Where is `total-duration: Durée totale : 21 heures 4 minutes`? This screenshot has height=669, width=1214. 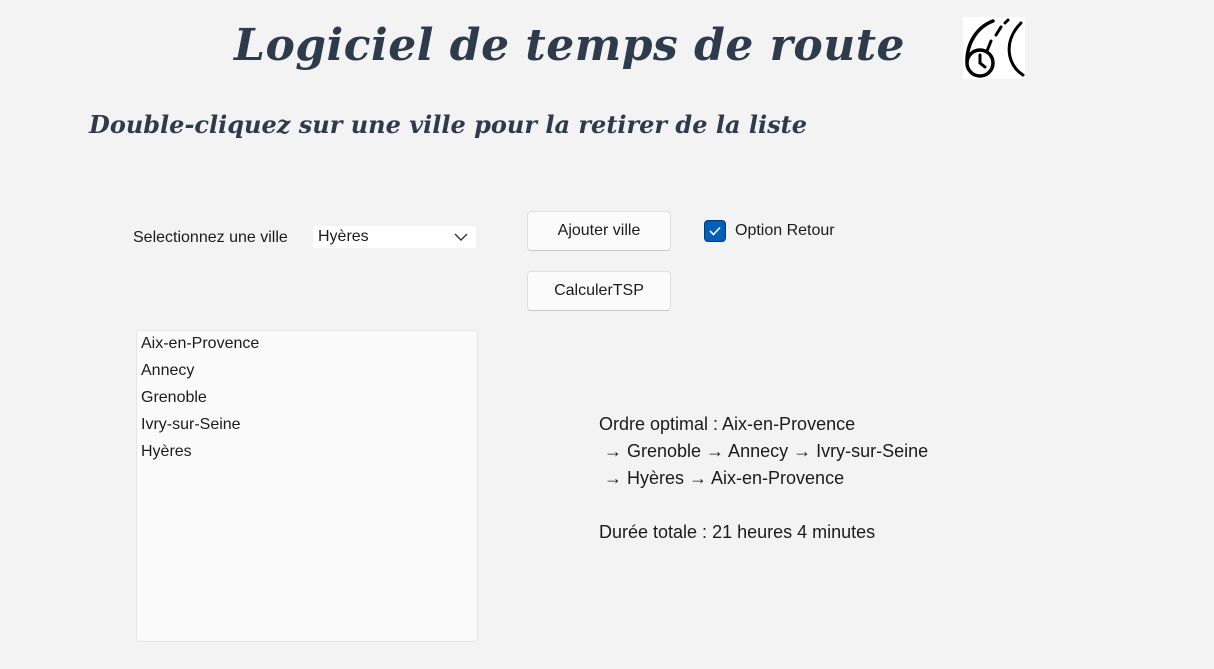
total-duration: Durée totale : 21 heures 4 minutes is located at coordinates (737, 532).